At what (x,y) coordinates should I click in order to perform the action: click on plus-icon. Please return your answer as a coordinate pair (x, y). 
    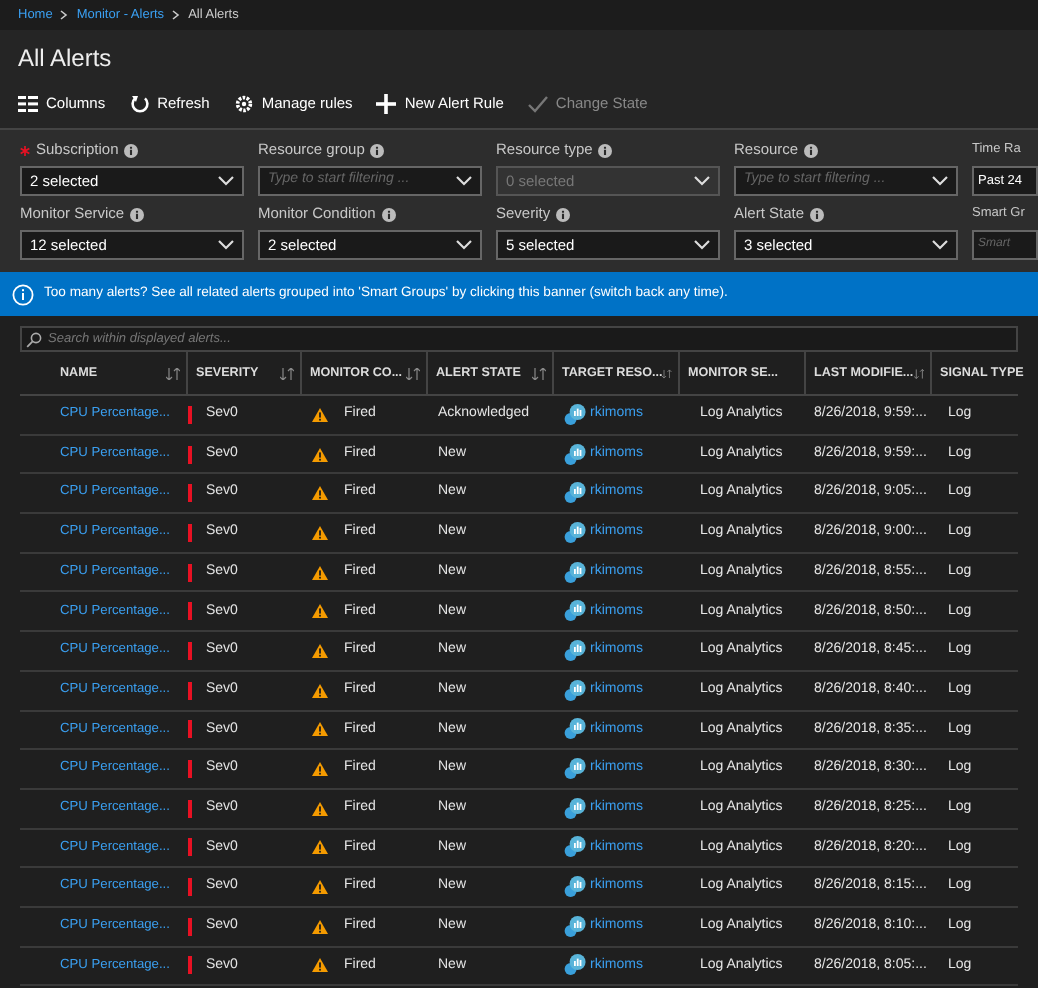
    Looking at the image, I should click on (386, 104).